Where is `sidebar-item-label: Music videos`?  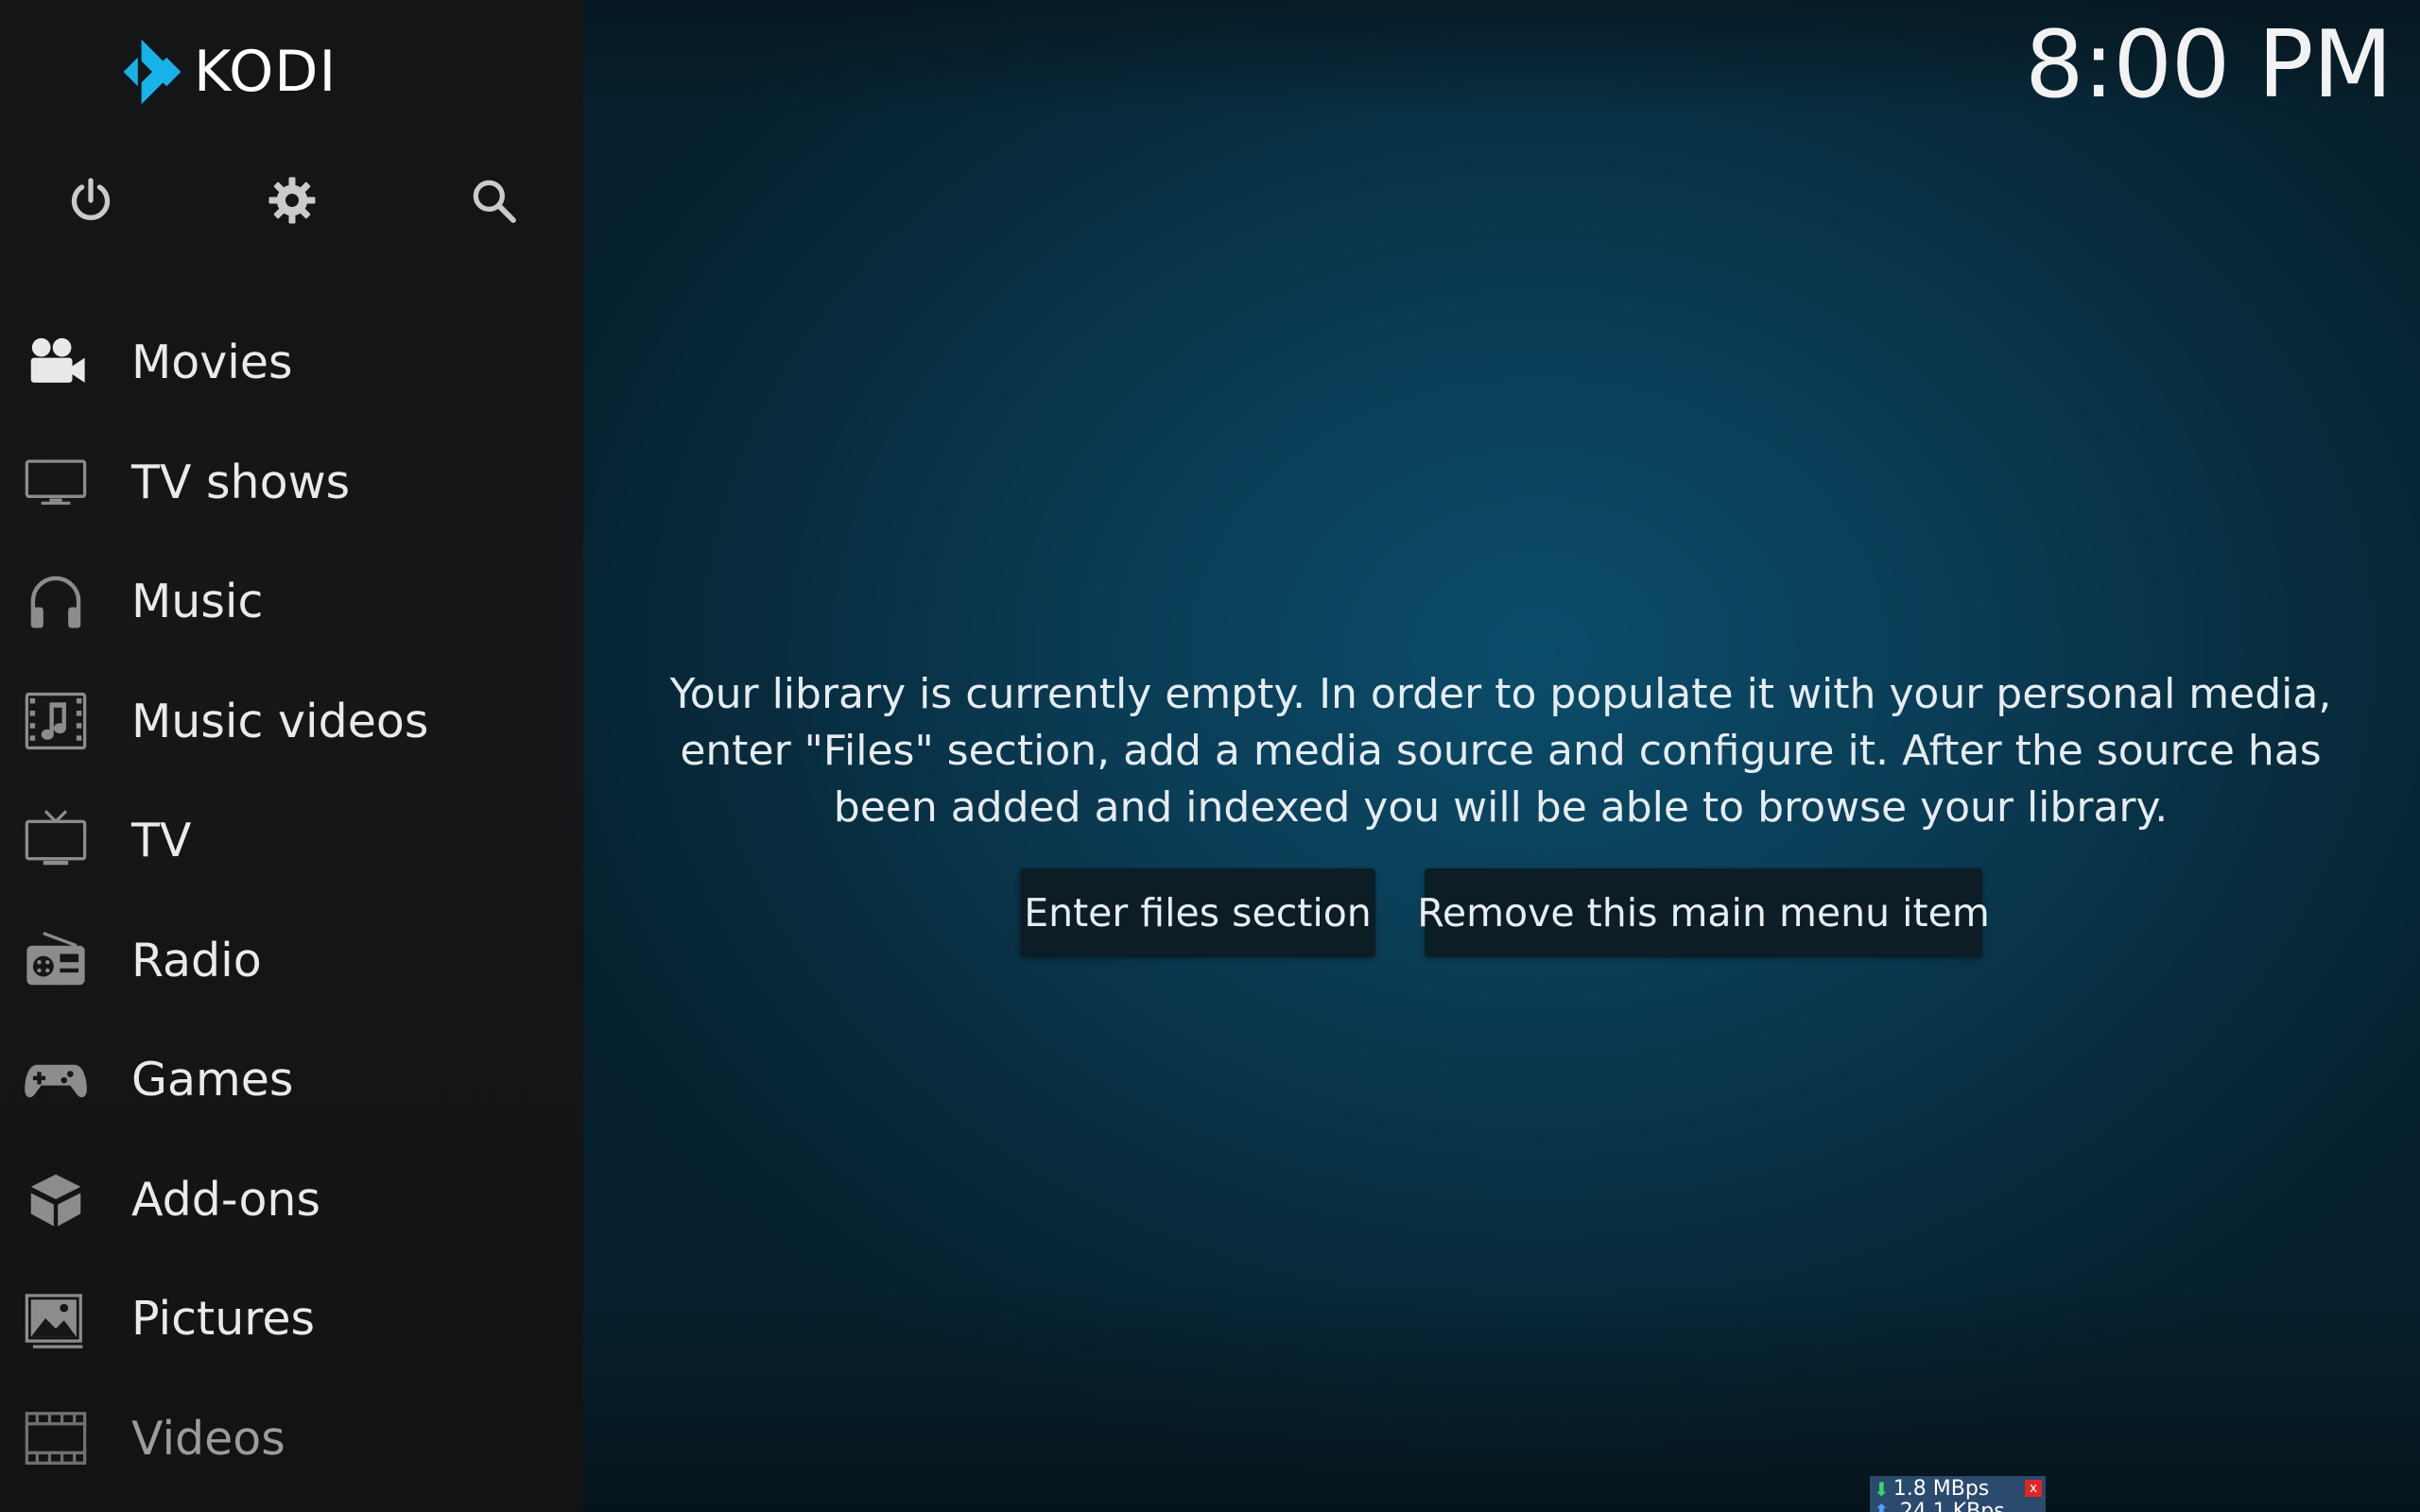
sidebar-item-label: Music videos is located at coordinates (280, 721).